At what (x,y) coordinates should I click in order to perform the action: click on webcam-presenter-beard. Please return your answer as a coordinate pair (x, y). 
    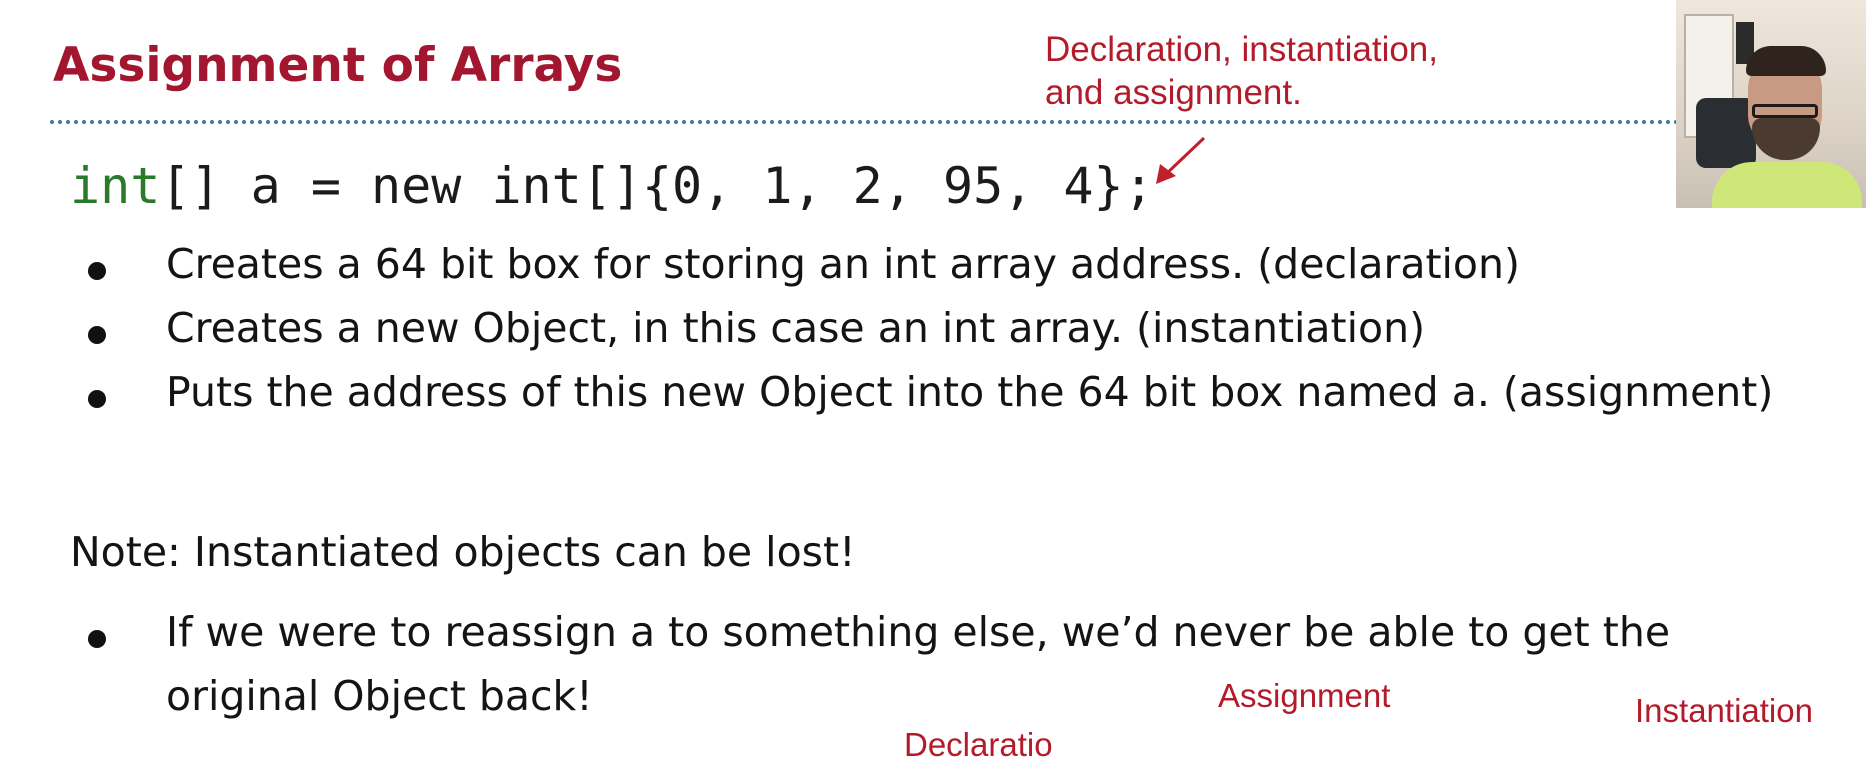
    Looking at the image, I should click on (1786, 139).